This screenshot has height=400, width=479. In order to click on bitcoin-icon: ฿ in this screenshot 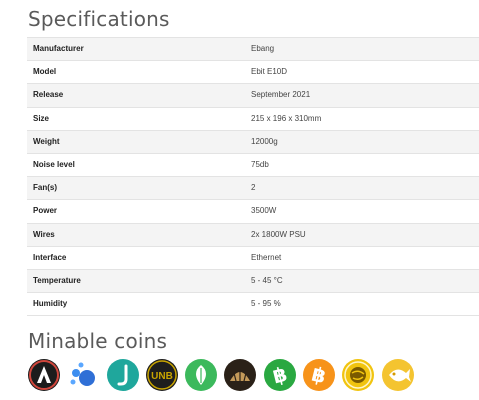, I will do `click(319, 375)`.